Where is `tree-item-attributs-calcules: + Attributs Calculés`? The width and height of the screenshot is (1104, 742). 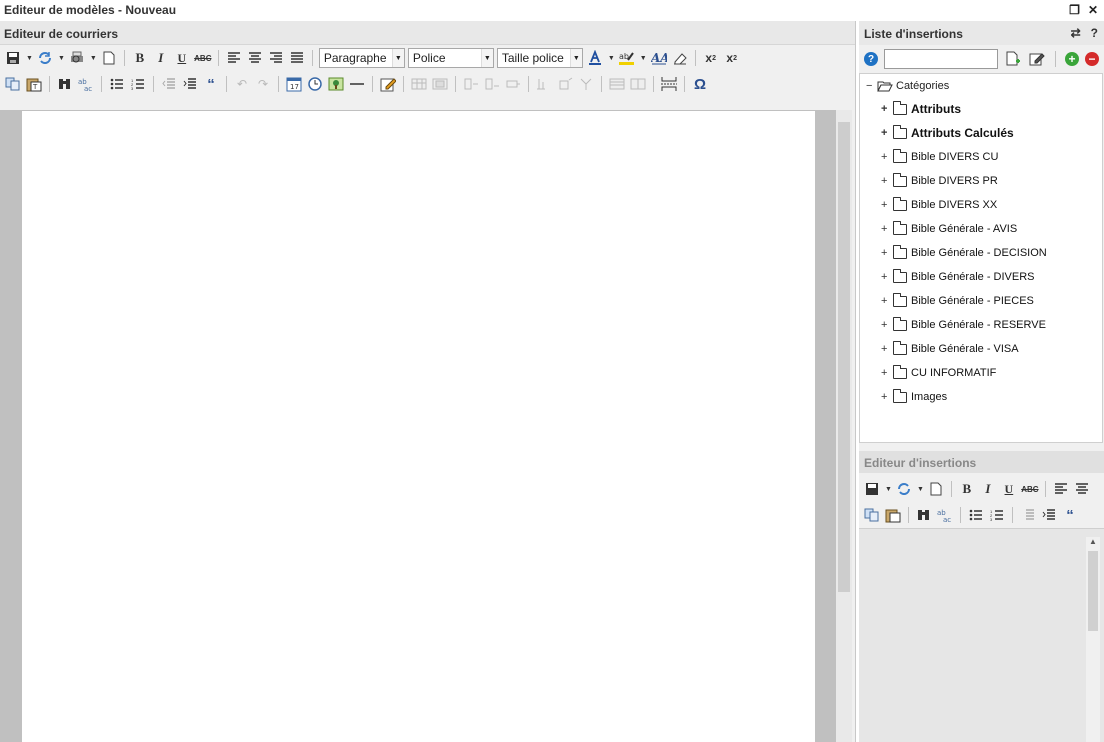 tree-item-attributs-calcules: + Attributs Calculés is located at coordinates (947, 132).